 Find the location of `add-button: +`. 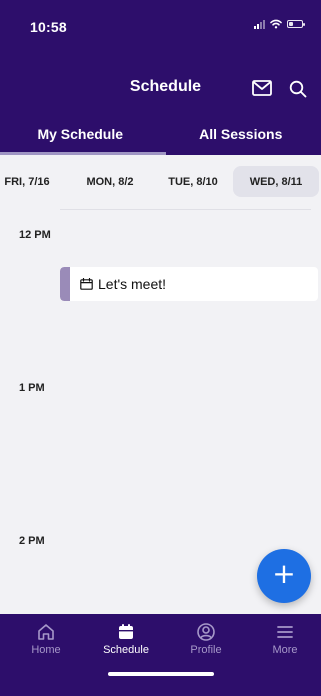

add-button: + is located at coordinates (284, 576).